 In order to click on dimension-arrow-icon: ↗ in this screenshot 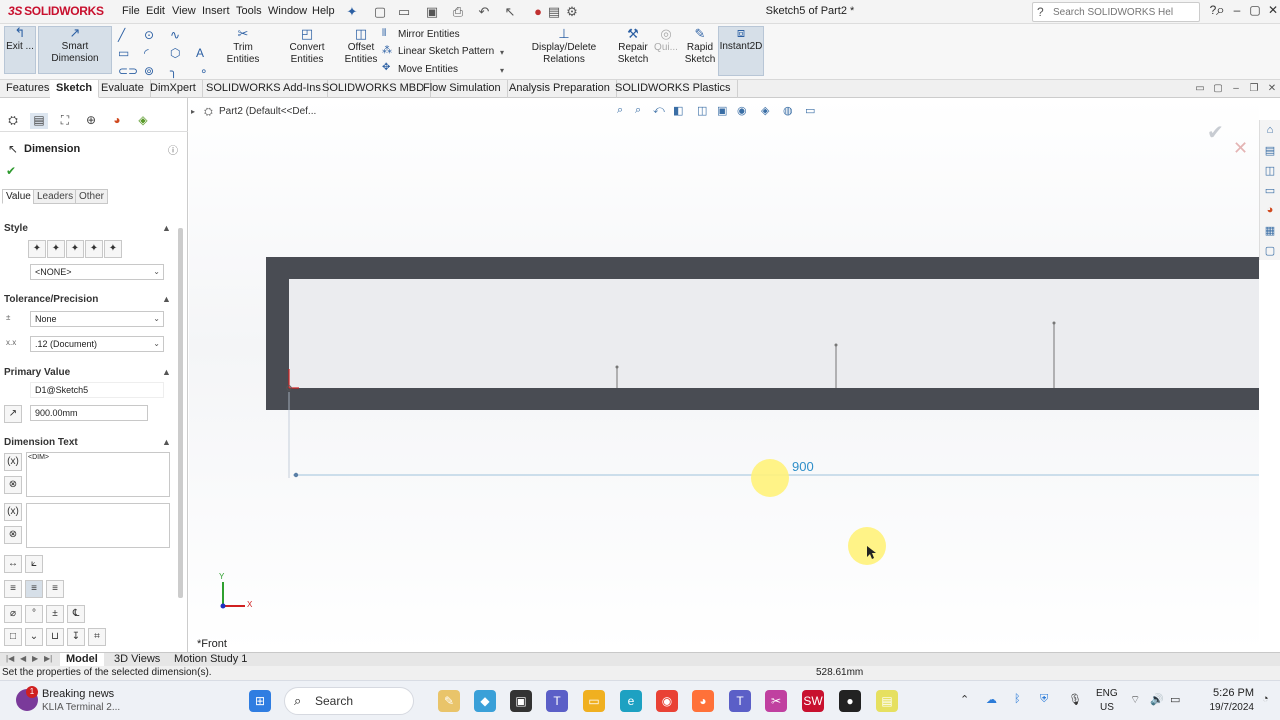, I will do `click(13, 414)`.